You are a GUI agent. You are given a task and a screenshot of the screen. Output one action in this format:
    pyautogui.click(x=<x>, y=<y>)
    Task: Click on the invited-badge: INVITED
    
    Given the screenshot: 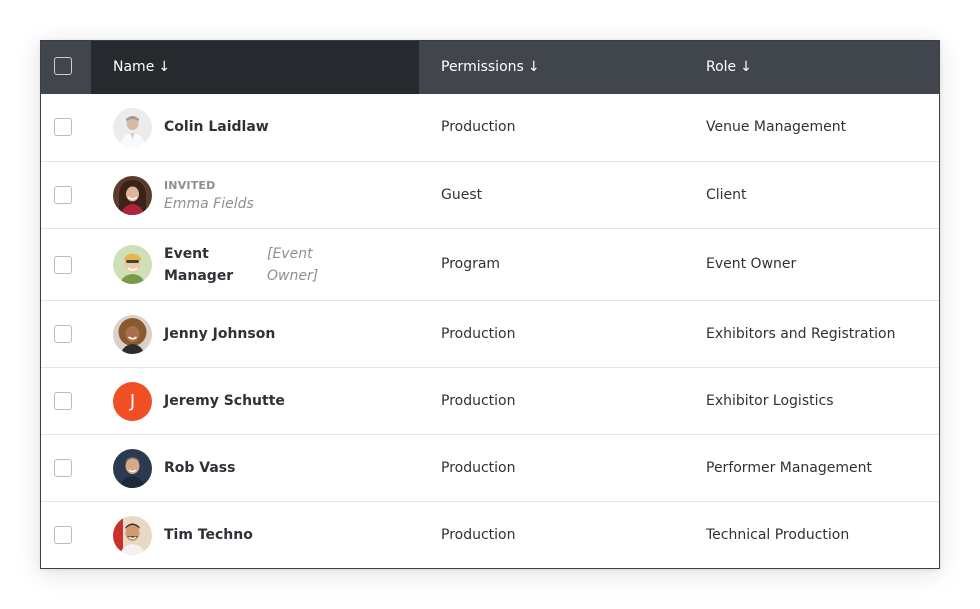 What is the action you would take?
    pyautogui.click(x=190, y=185)
    